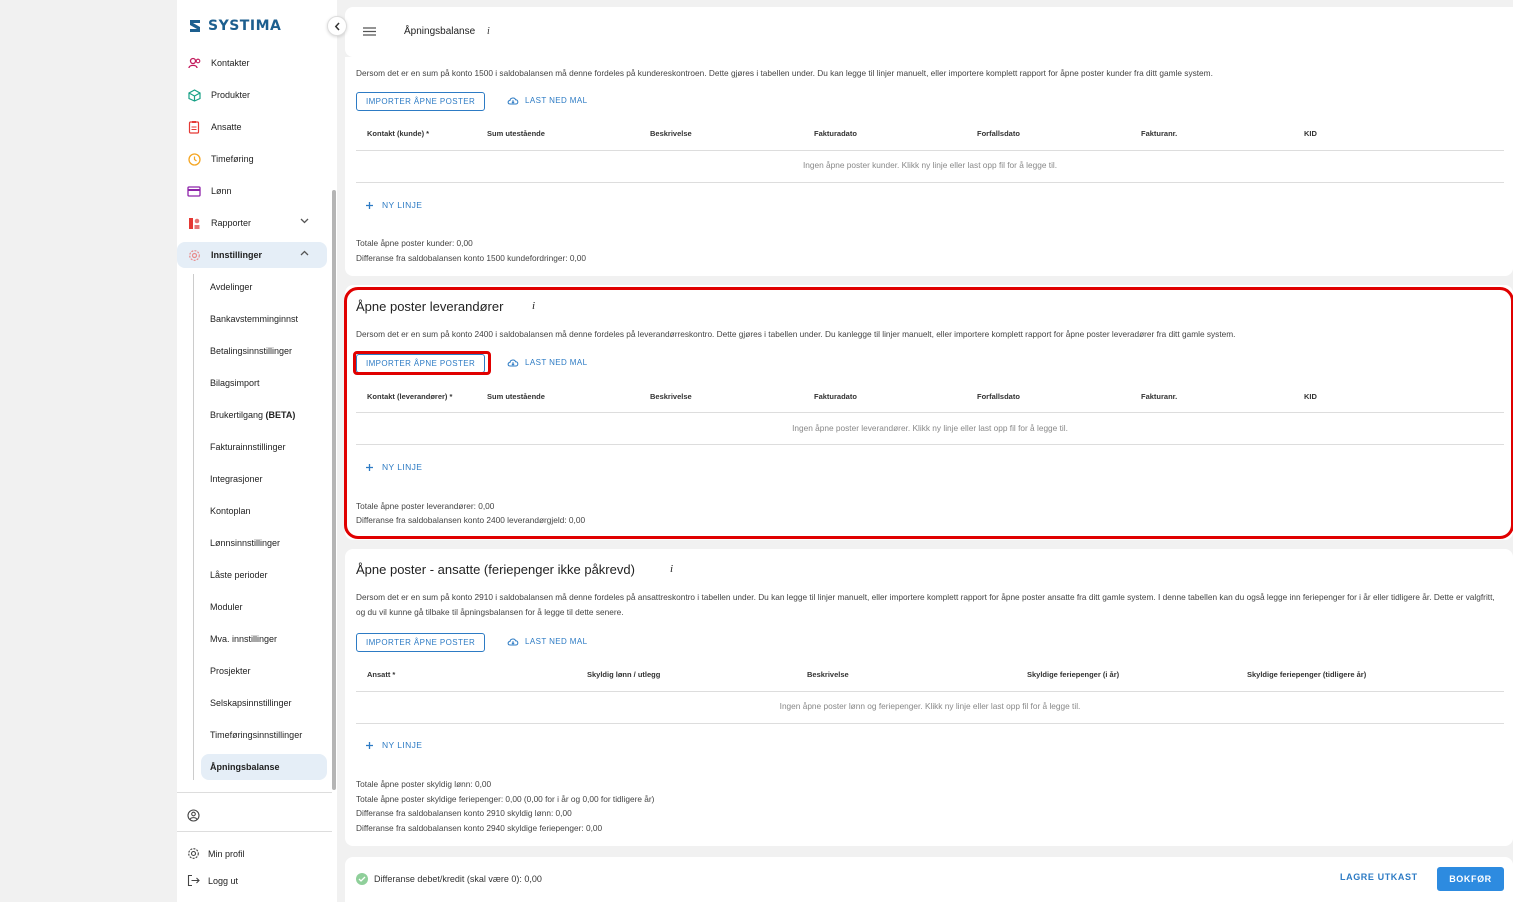  I want to click on settings-item-kontoplan: Kontoplan, so click(264, 511).